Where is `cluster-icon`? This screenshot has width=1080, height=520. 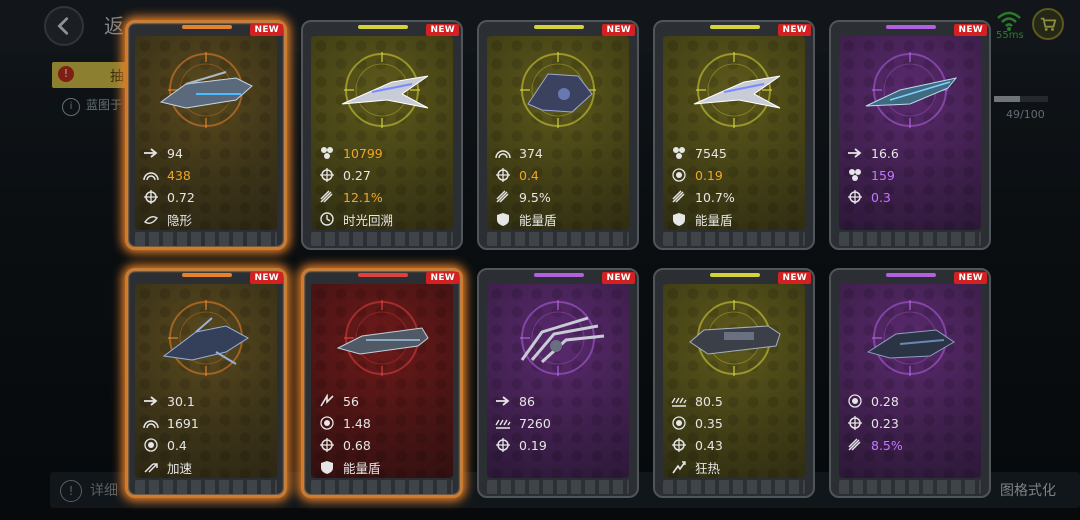 cluster-icon is located at coordinates (327, 153).